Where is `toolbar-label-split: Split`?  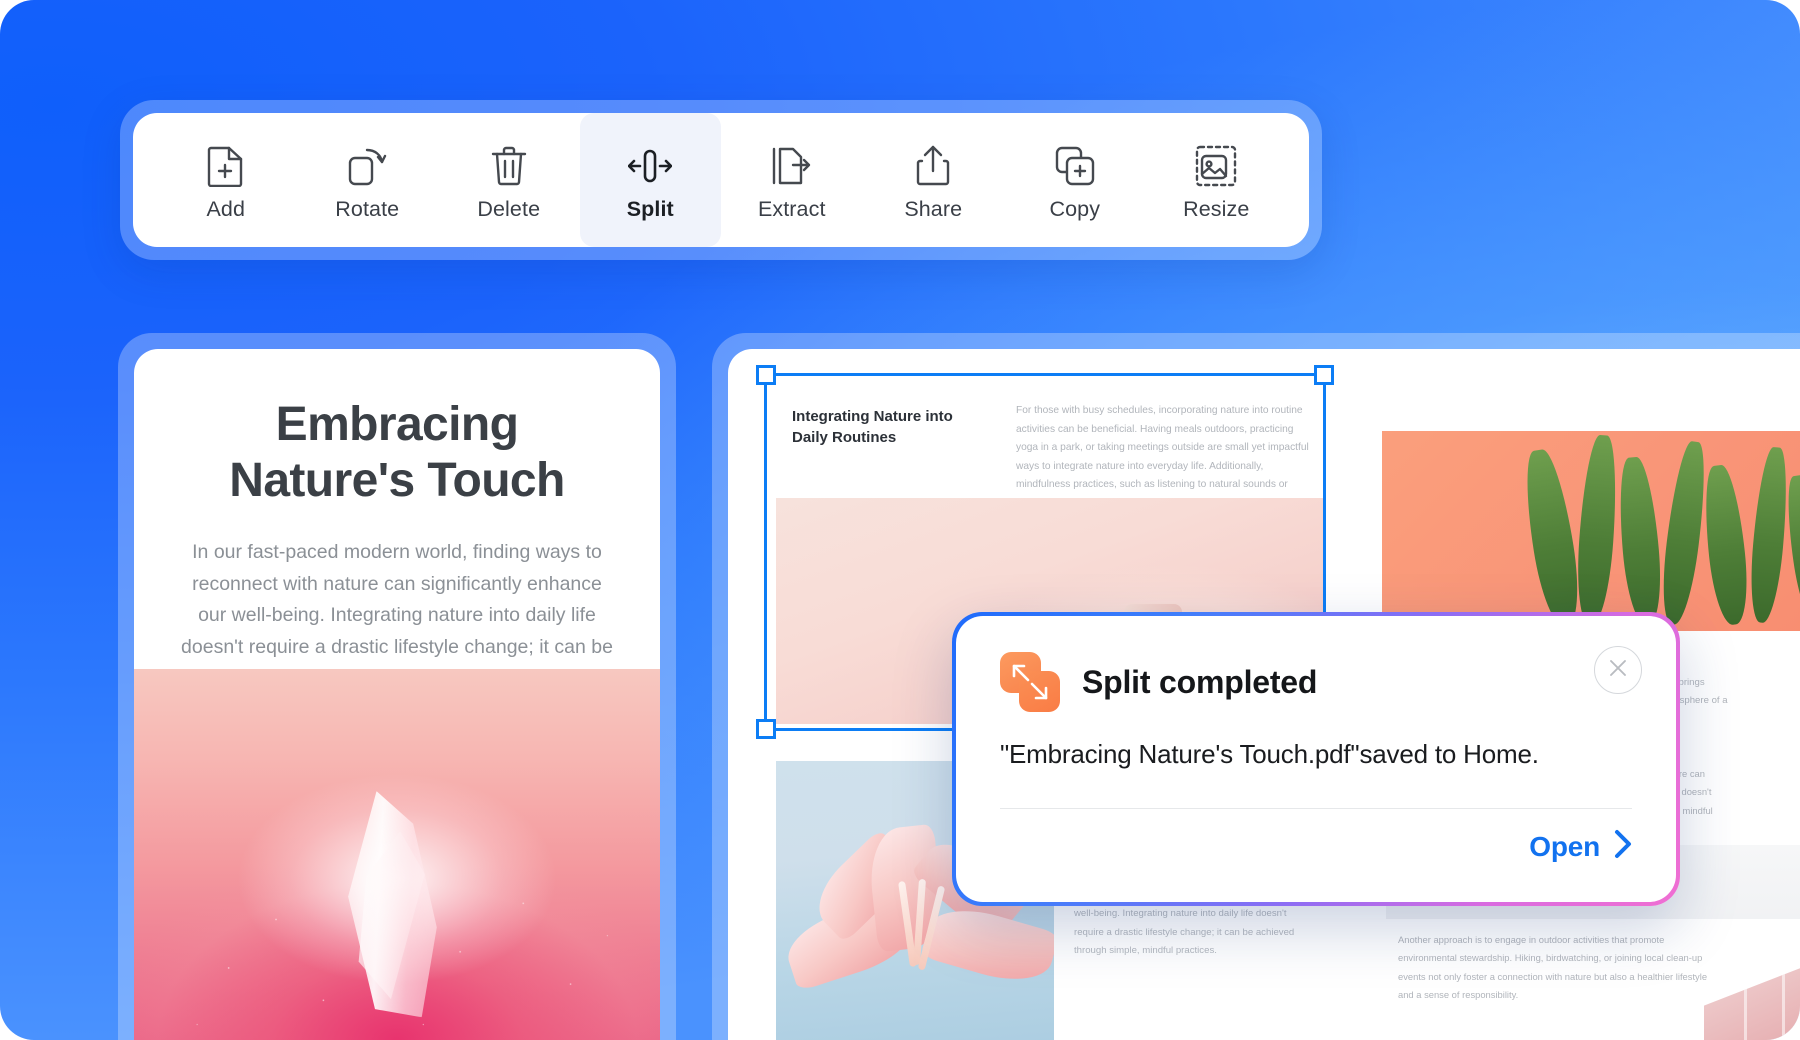
toolbar-label-split: Split is located at coordinates (650, 208).